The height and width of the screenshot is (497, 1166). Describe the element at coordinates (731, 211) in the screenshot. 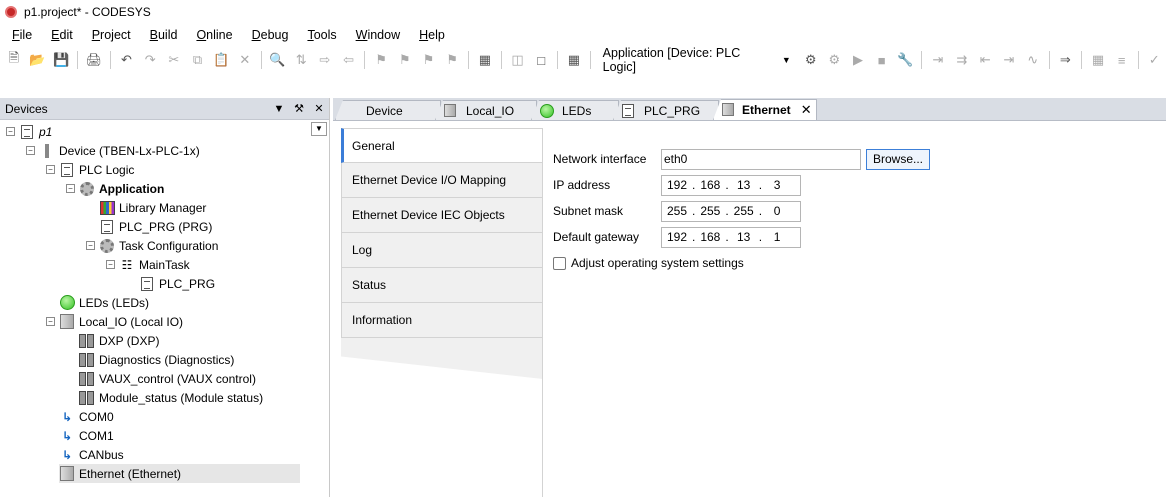

I see `subnet-mask-field: 255. 255. 255. 0` at that location.